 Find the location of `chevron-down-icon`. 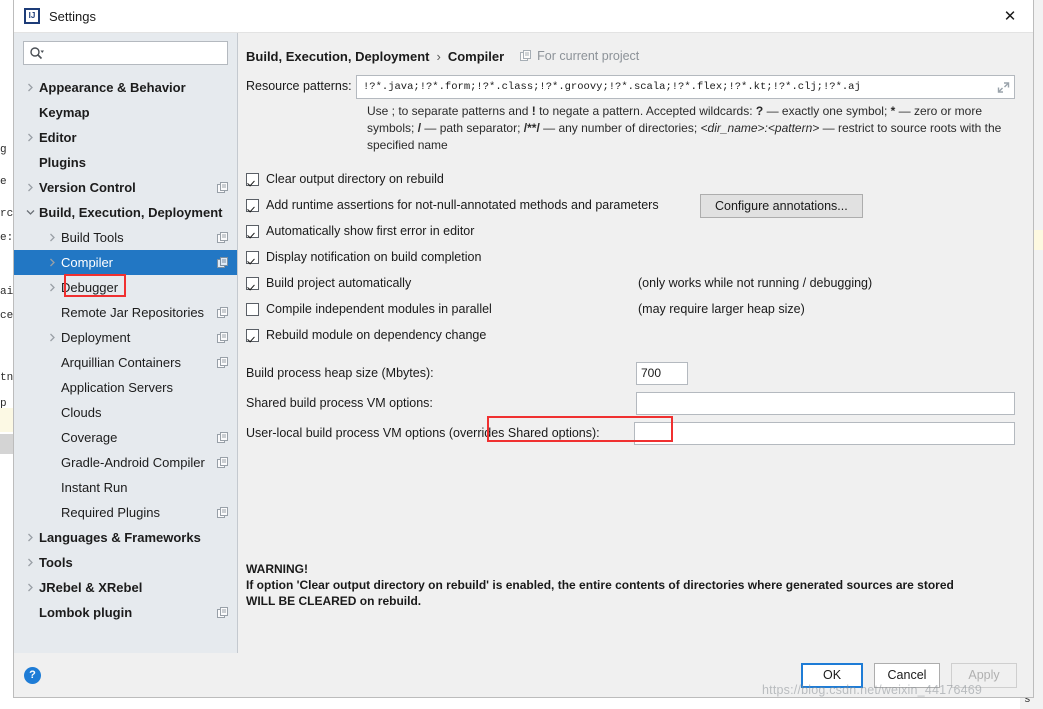

chevron-down-icon is located at coordinates (30, 212).